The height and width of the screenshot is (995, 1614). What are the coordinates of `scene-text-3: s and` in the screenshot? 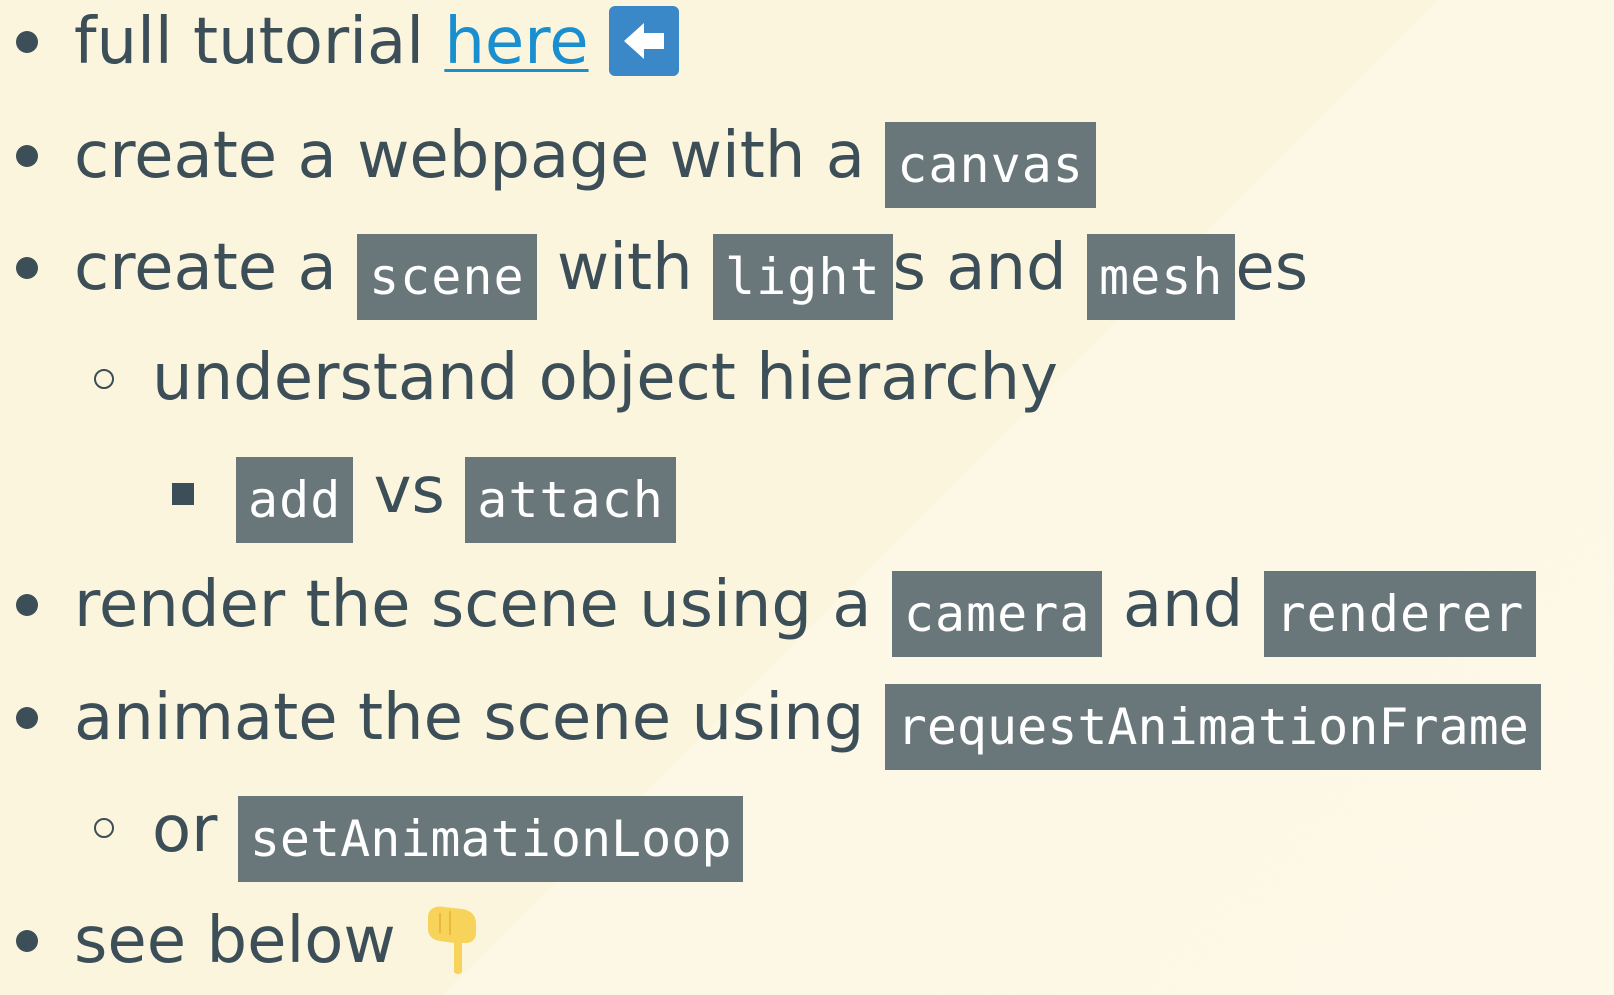 It's located at (989, 268).